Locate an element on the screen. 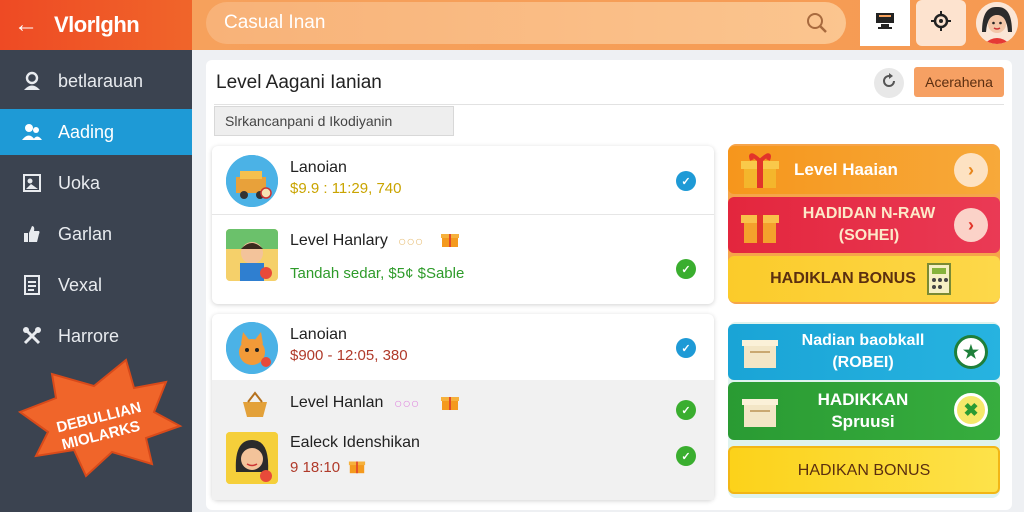 The width and height of the screenshot is (1024, 512). bonus-button: HADIKAN BONUS is located at coordinates (864, 470).